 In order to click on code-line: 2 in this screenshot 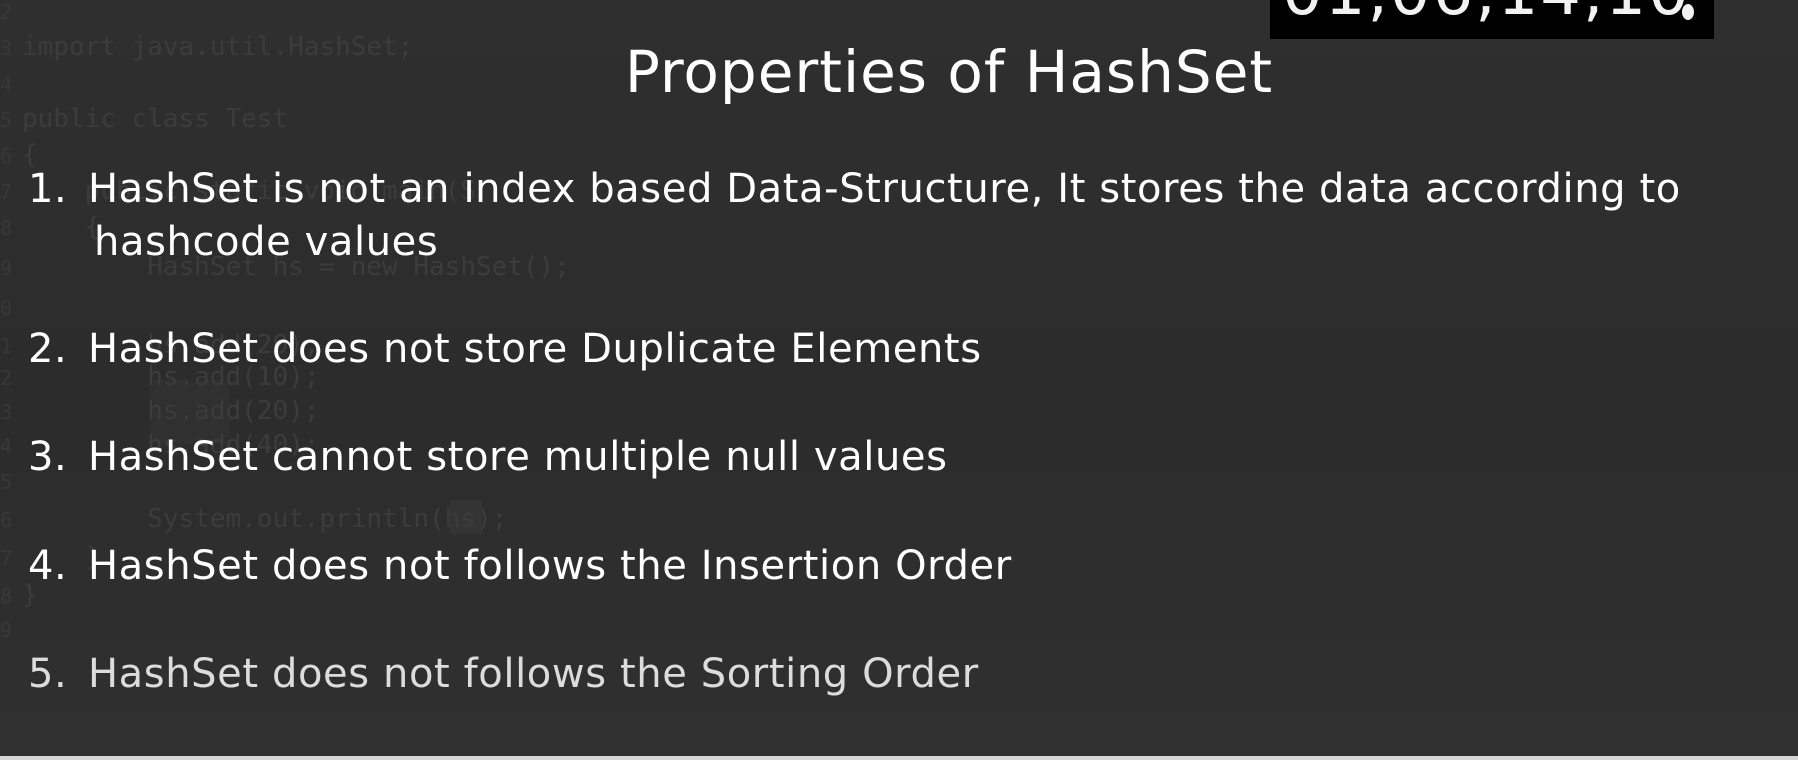, I will do `click(11, 14)`.